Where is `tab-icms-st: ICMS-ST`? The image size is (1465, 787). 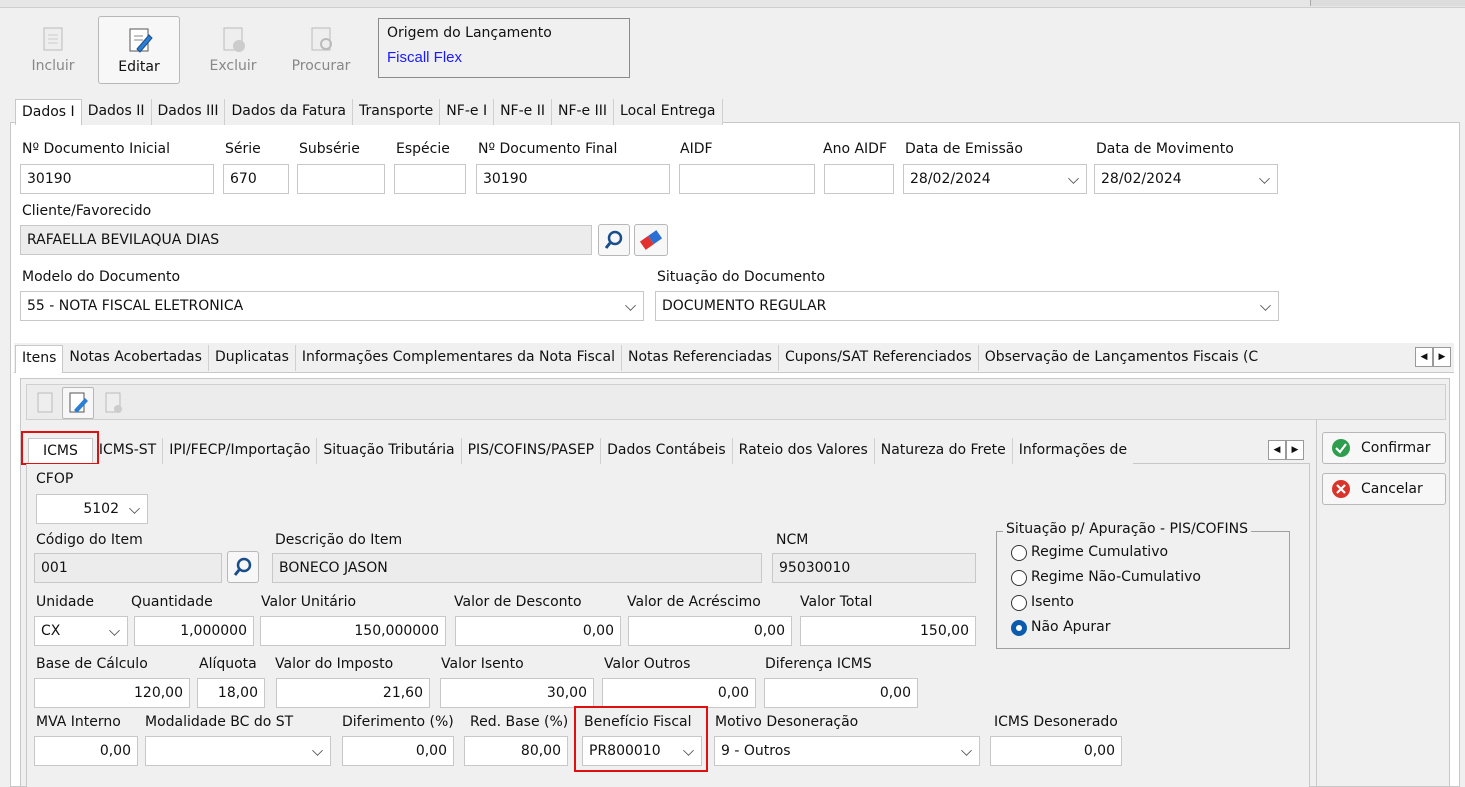 tab-icms-st: ICMS-ST is located at coordinates (128, 451).